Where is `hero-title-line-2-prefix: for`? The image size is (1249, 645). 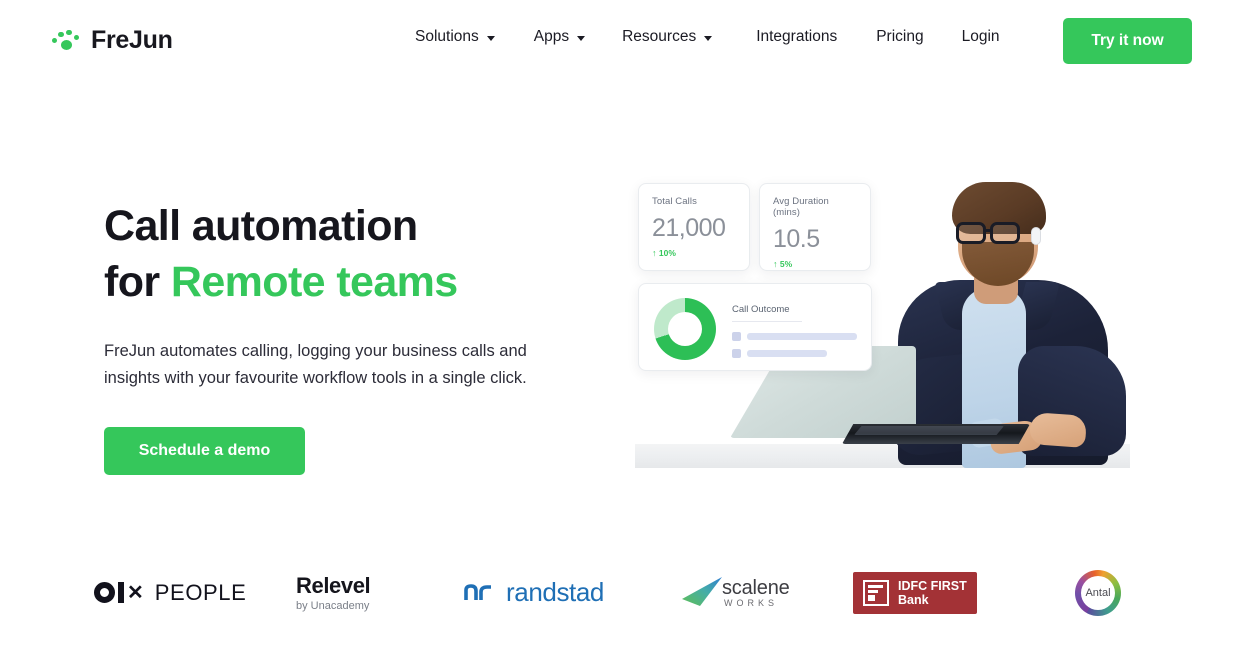 hero-title-line-2-prefix: for is located at coordinates (137, 282).